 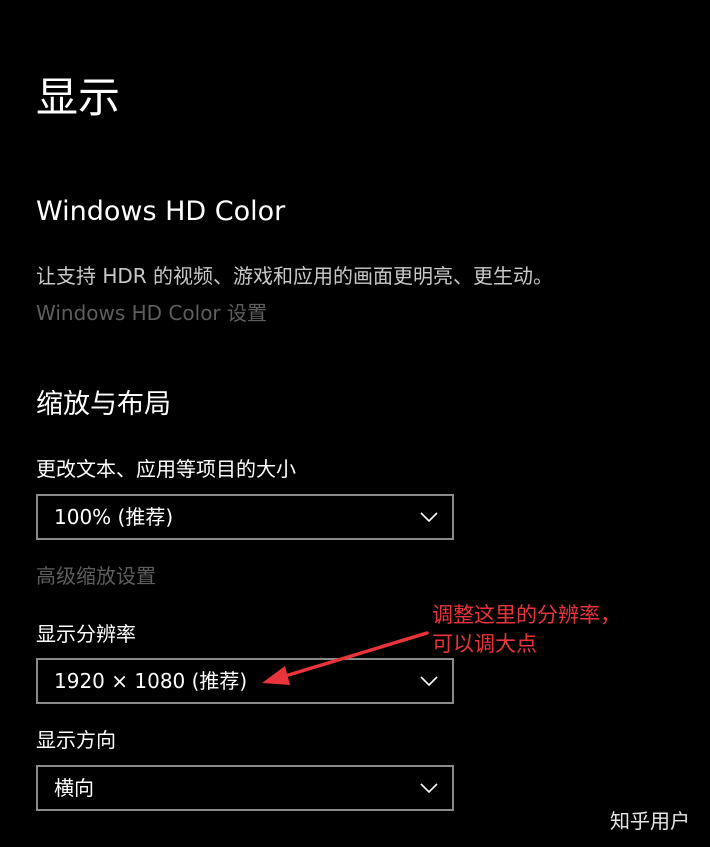 What do you see at coordinates (86, 634) in the screenshot?
I see `resolution-label: 显示分辨率` at bounding box center [86, 634].